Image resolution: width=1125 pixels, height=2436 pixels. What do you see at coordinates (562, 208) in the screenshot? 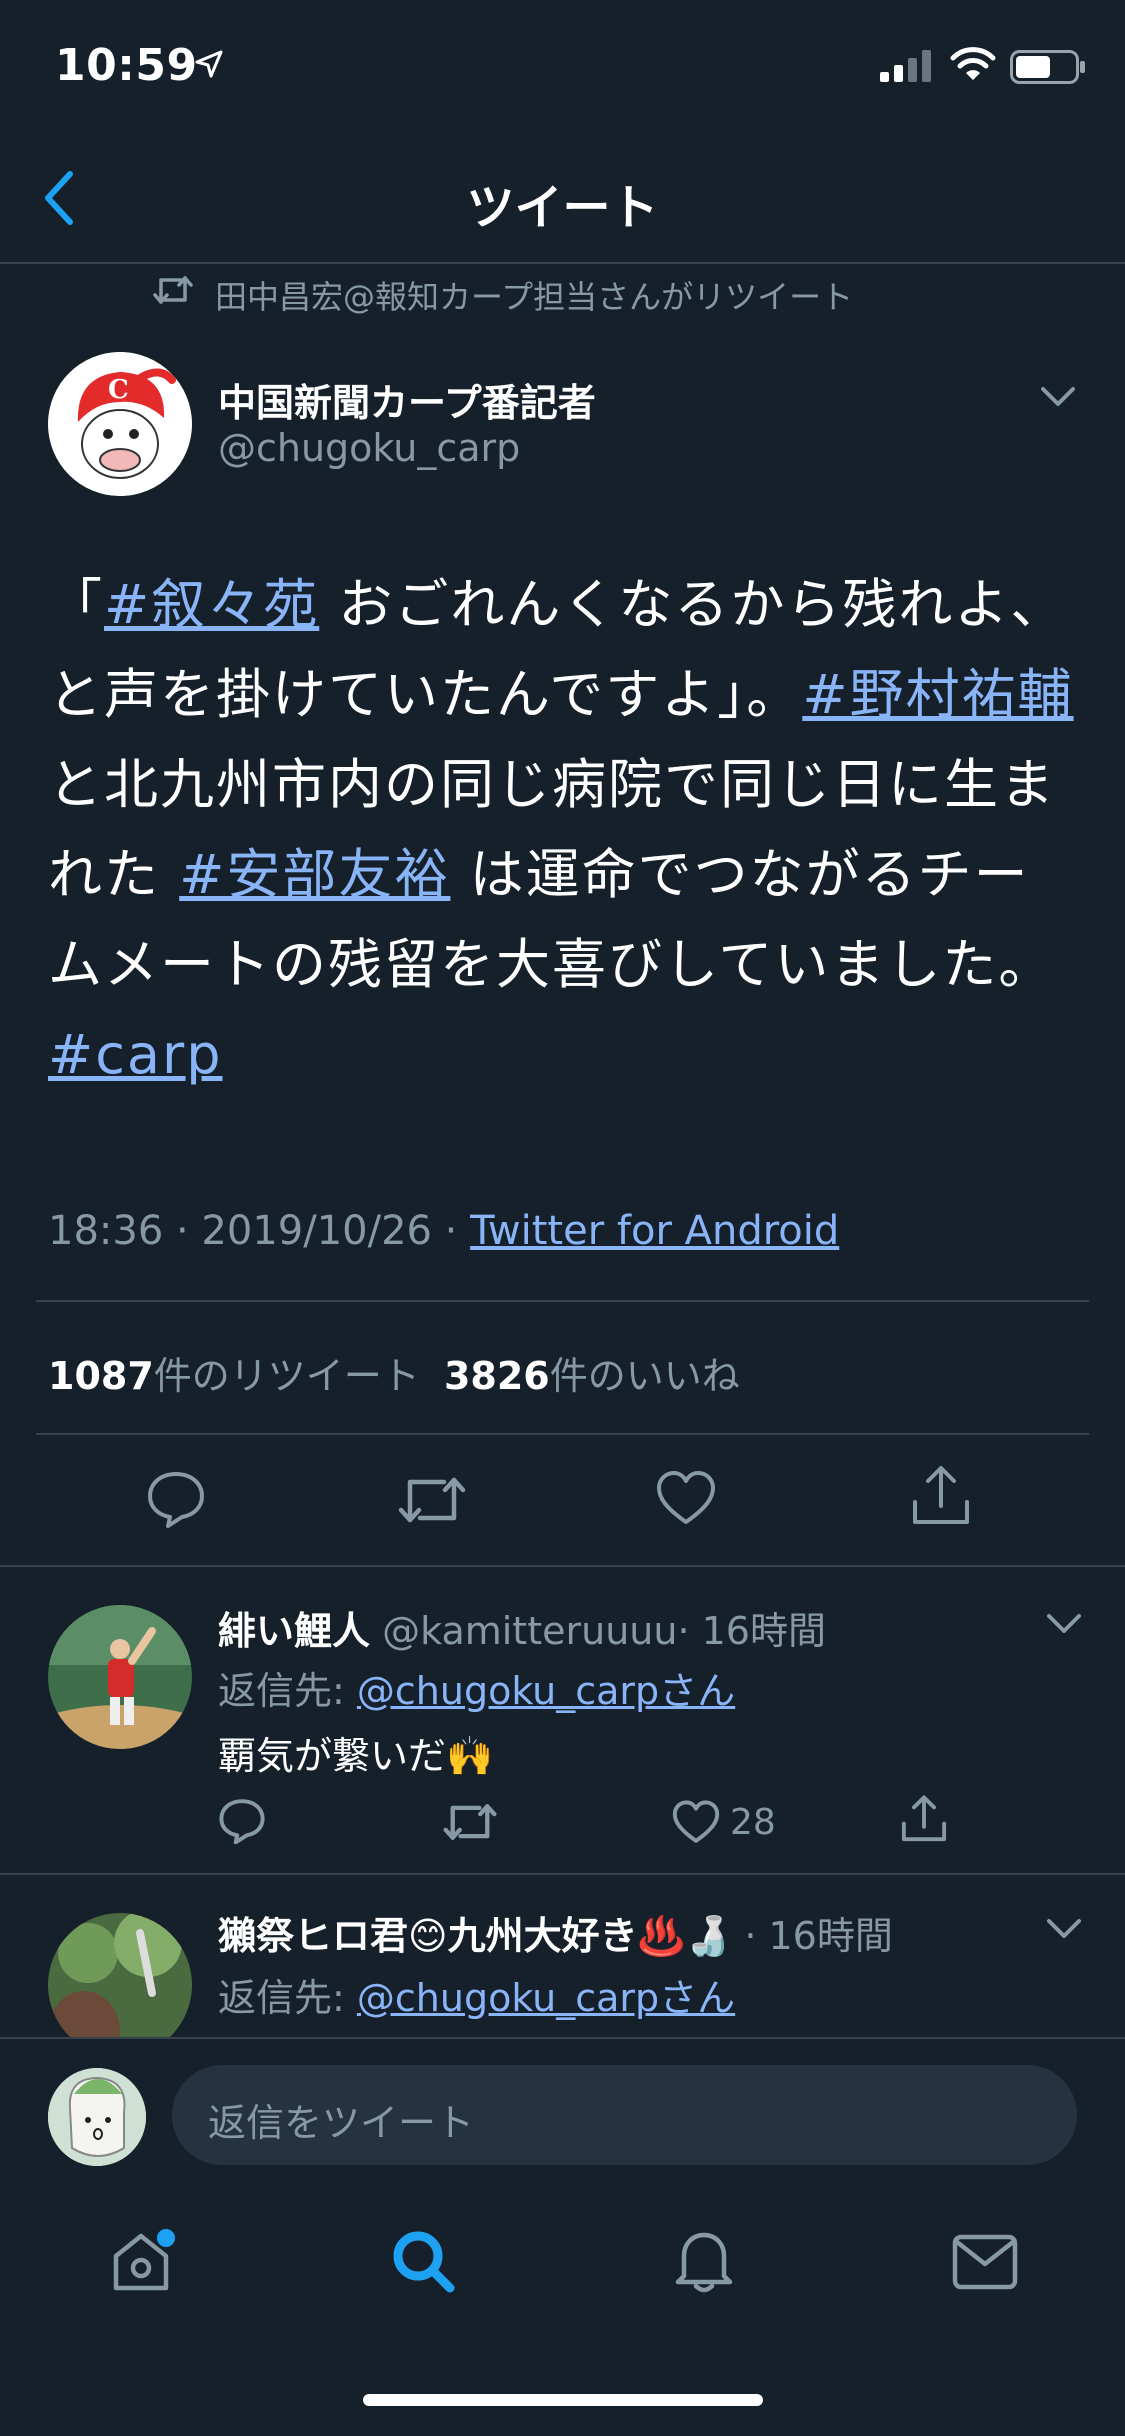
I see `page-title: ツイート` at bounding box center [562, 208].